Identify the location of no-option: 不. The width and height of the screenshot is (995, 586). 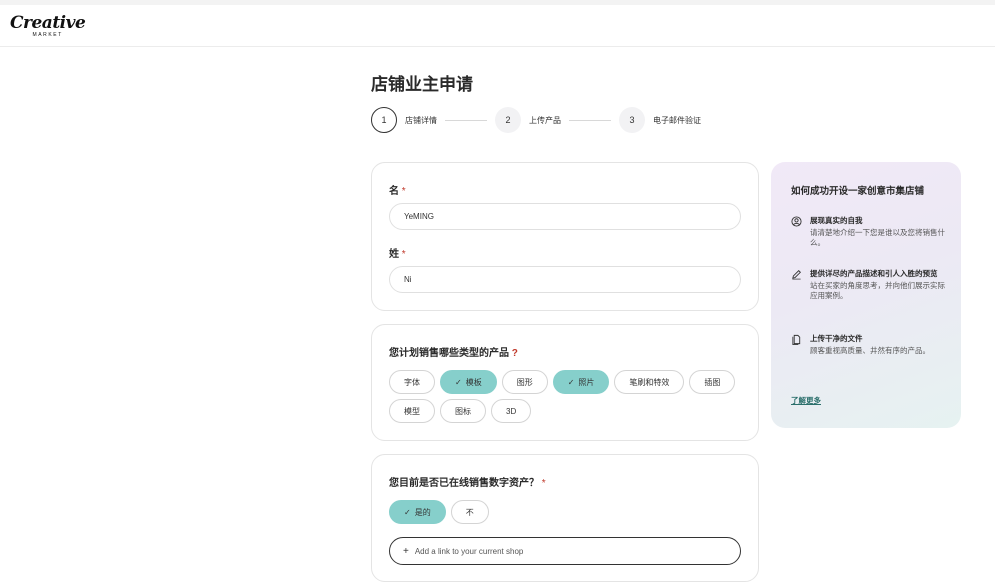
(469, 512).